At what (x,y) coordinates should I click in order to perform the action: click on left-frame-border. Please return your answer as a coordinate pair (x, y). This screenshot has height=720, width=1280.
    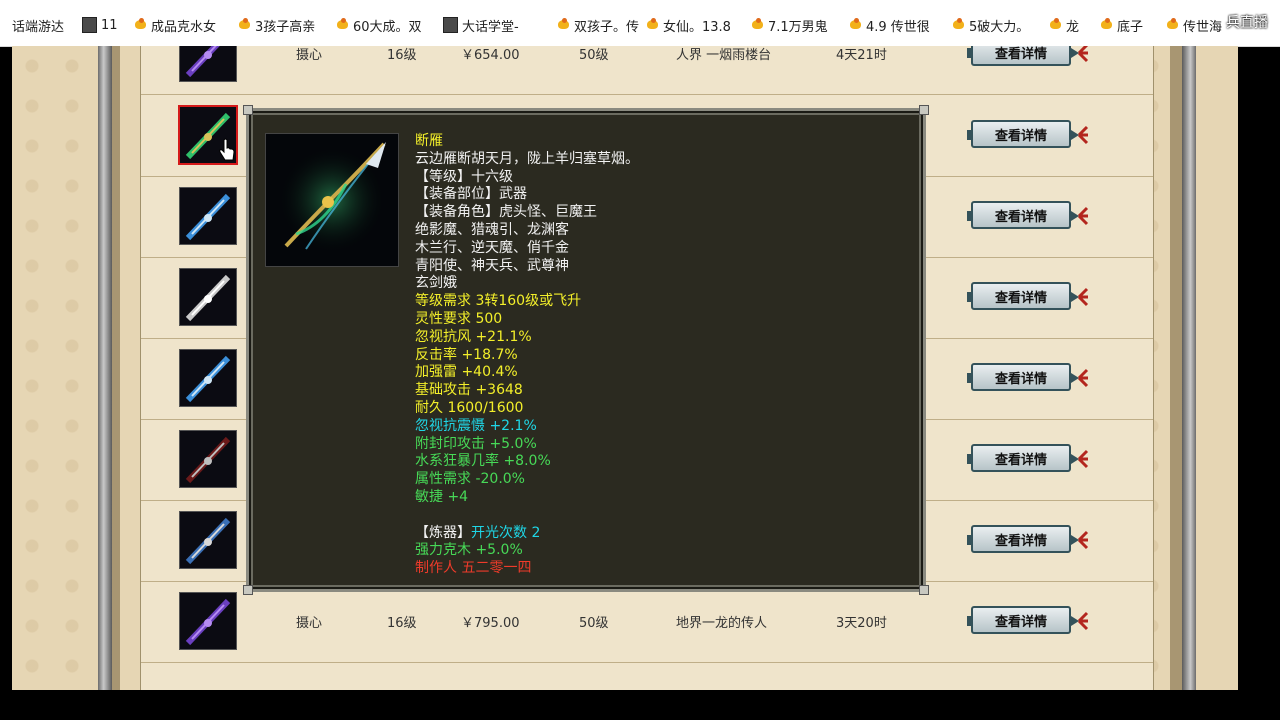
    Looking at the image, I should click on (116, 368).